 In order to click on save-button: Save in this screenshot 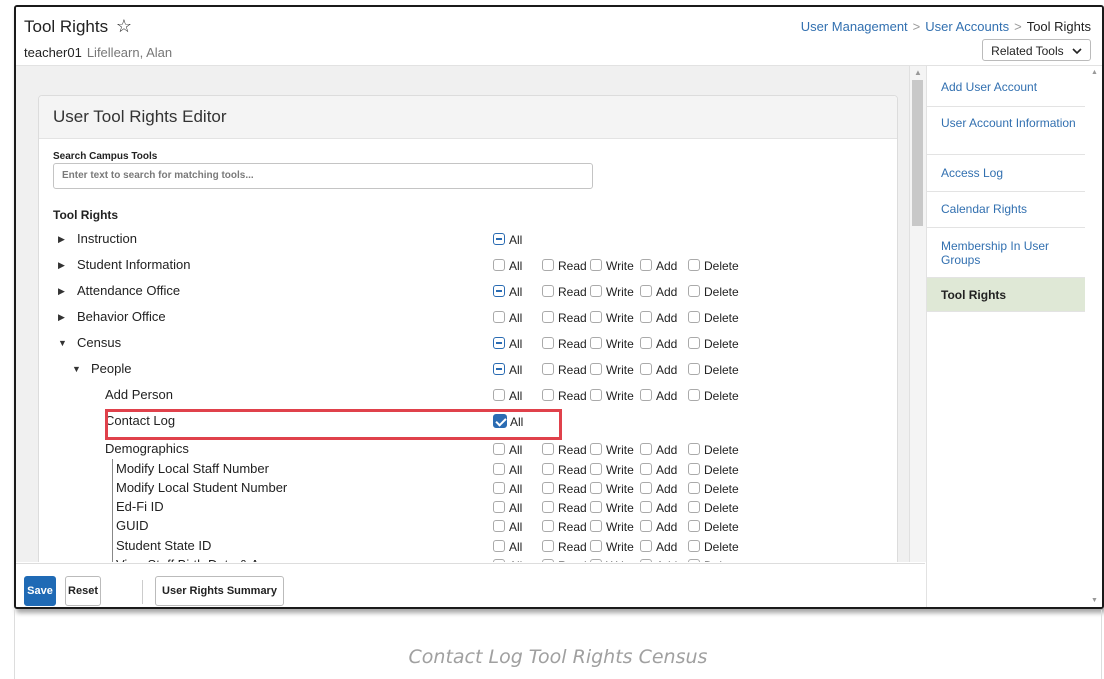, I will do `click(40, 591)`.